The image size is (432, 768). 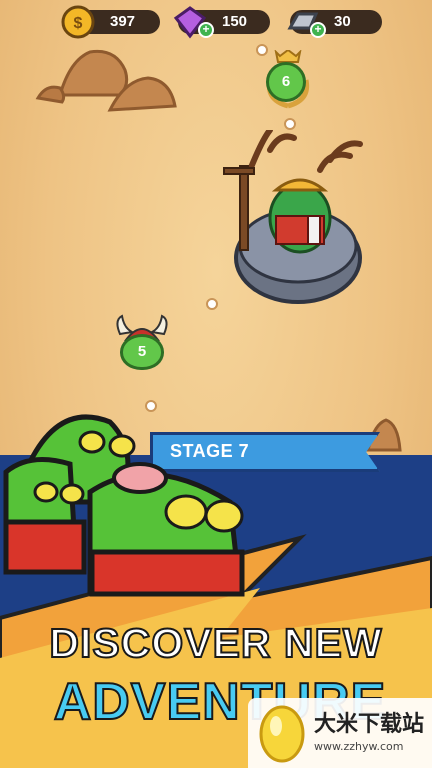 I want to click on gems-counter: + 150, so click(x=221, y=22).